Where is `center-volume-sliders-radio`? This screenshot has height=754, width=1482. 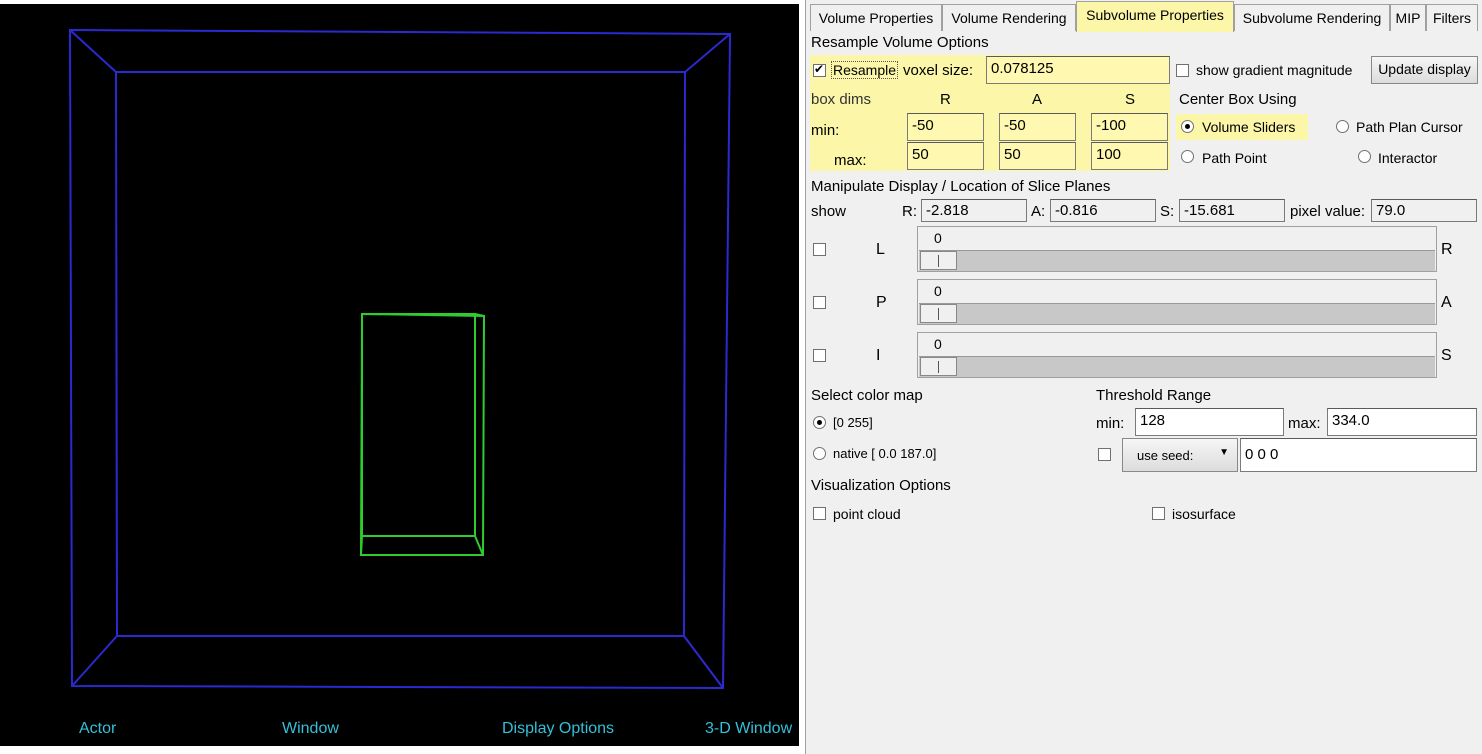
center-volume-sliders-radio is located at coordinates (1187, 126).